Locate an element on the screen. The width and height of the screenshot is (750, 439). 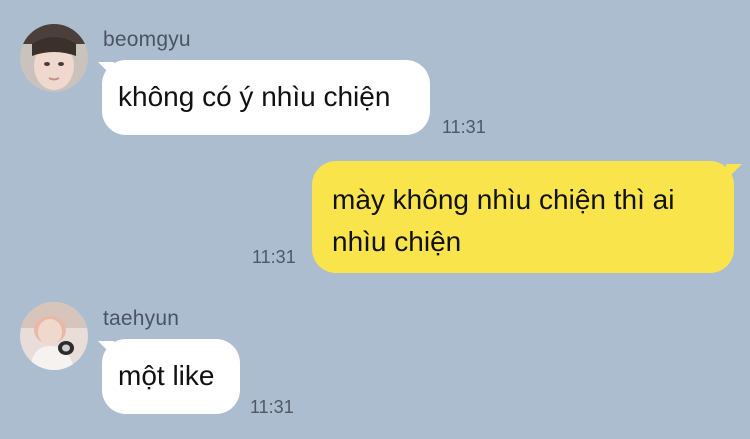
message-bubble: mày không nhìu chiện thì ai nhìu chiện is located at coordinates (523, 217).